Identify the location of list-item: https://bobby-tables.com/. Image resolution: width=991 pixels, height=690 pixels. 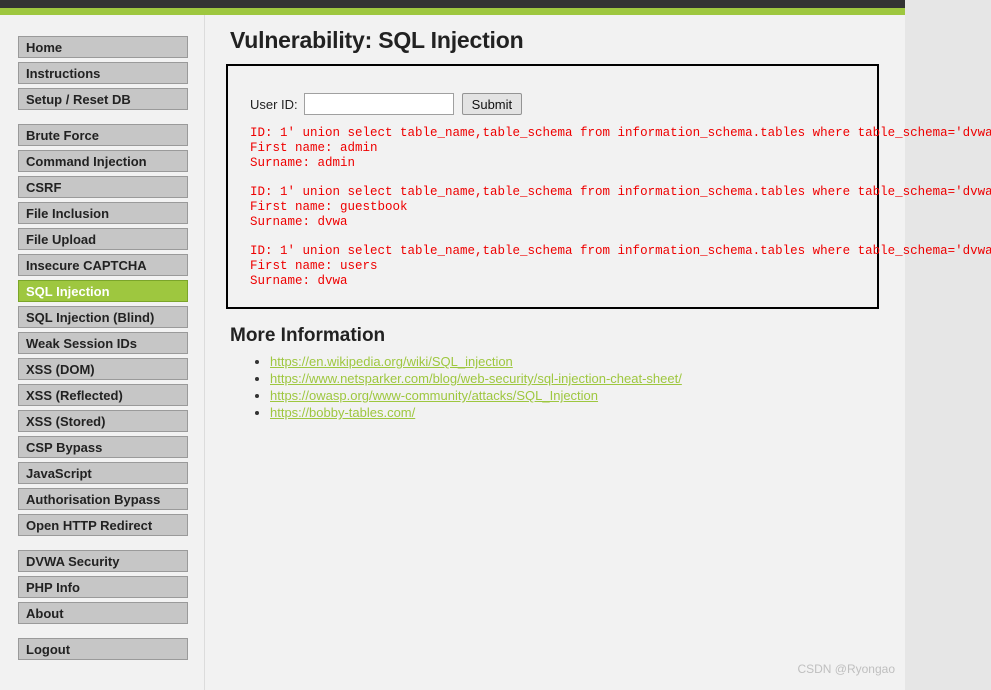
(587, 412).